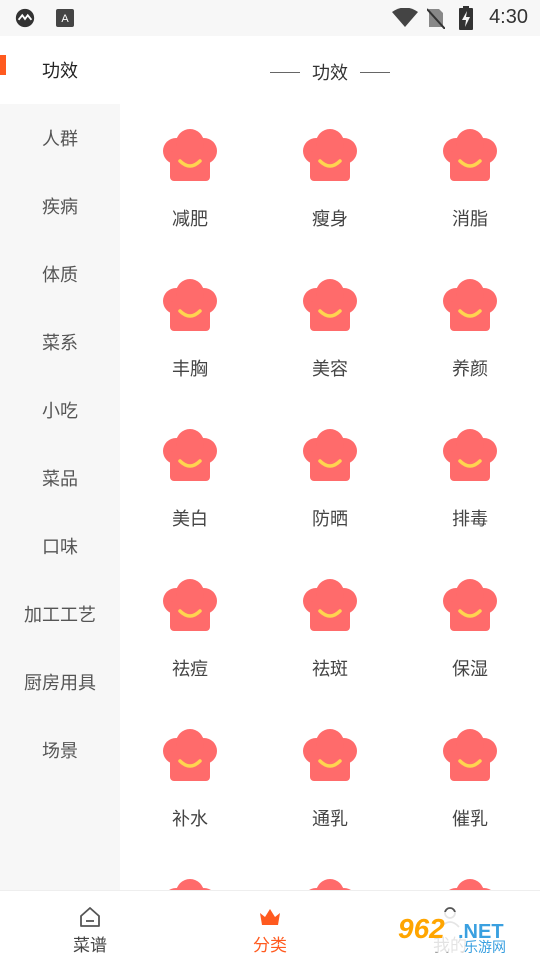 The height and width of the screenshot is (961, 540). Describe the element at coordinates (190, 194) in the screenshot. I see `subcategory-item: 减肥` at that location.